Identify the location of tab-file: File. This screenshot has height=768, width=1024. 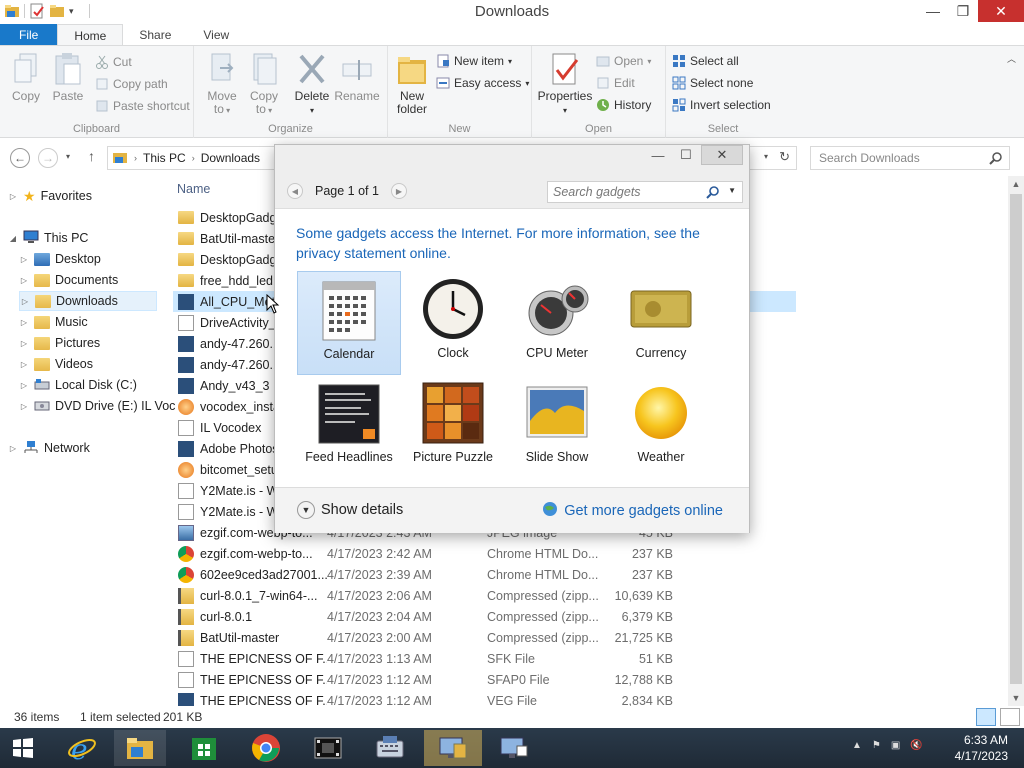
(29, 34).